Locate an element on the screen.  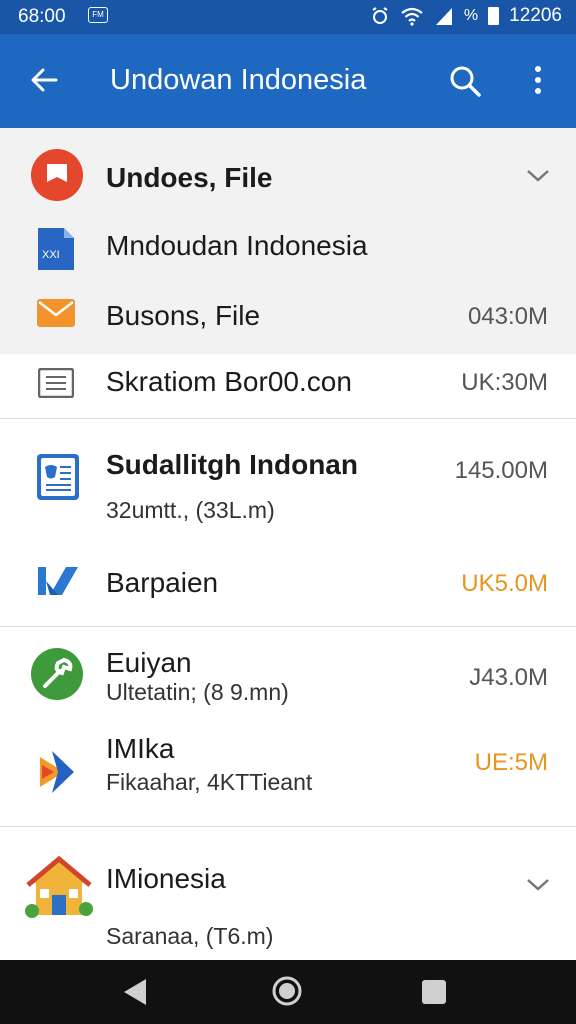
section-subtitle: Saranaa, (T6.m) is located at coordinates (190, 936).